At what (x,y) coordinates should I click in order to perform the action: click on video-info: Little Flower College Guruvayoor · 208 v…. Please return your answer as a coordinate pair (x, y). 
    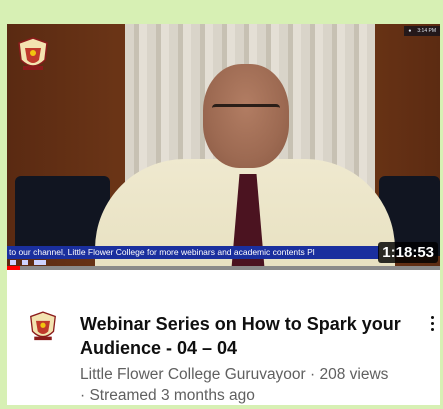
    Looking at the image, I should click on (255, 384).